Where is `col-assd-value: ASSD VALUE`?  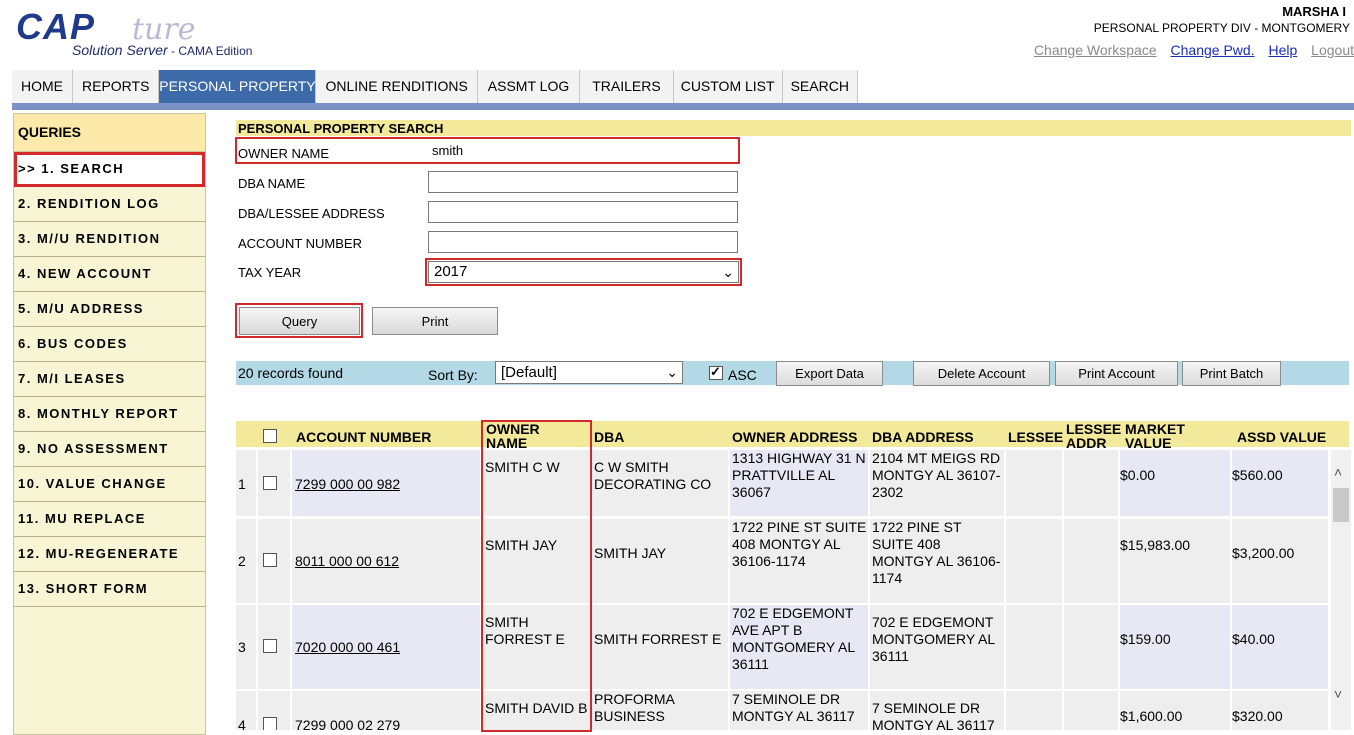
col-assd-value: ASSD VALUE is located at coordinates (1281, 437).